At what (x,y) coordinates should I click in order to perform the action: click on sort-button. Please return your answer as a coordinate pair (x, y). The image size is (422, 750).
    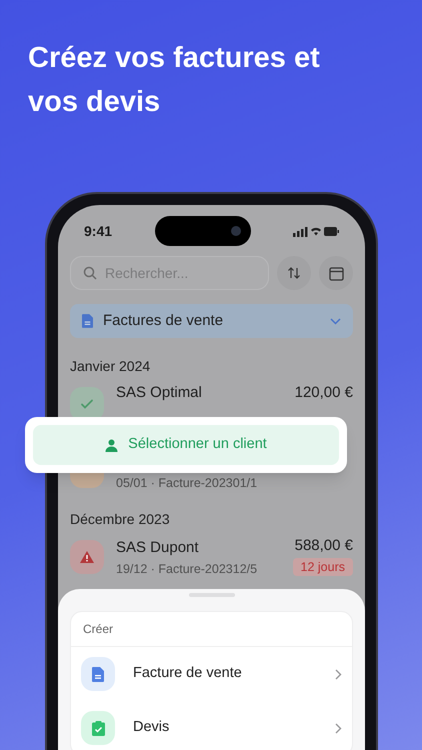
    Looking at the image, I should click on (294, 273).